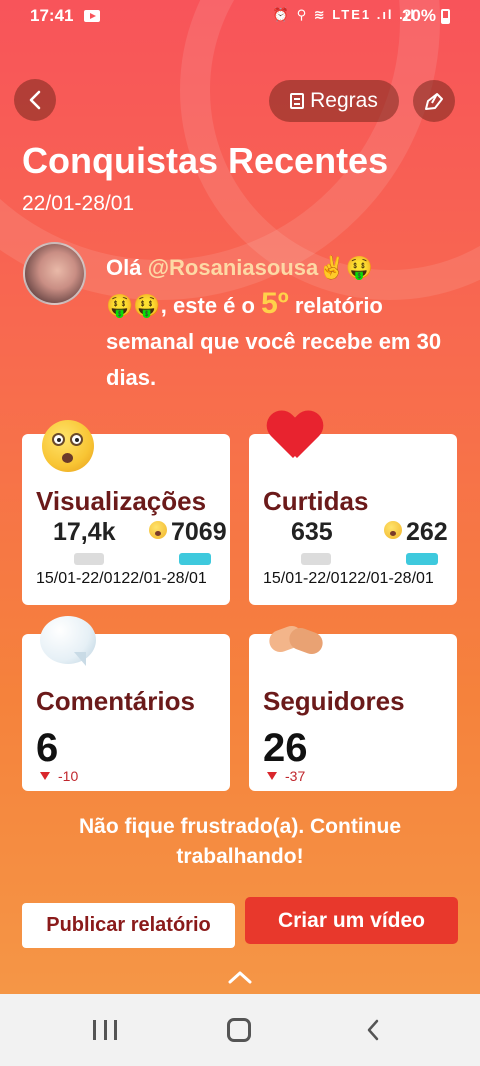  What do you see at coordinates (353, 519) in the screenshot?
I see `likes-card: Curtidas 635 262 15/01-22/0122/01-28/01` at bounding box center [353, 519].